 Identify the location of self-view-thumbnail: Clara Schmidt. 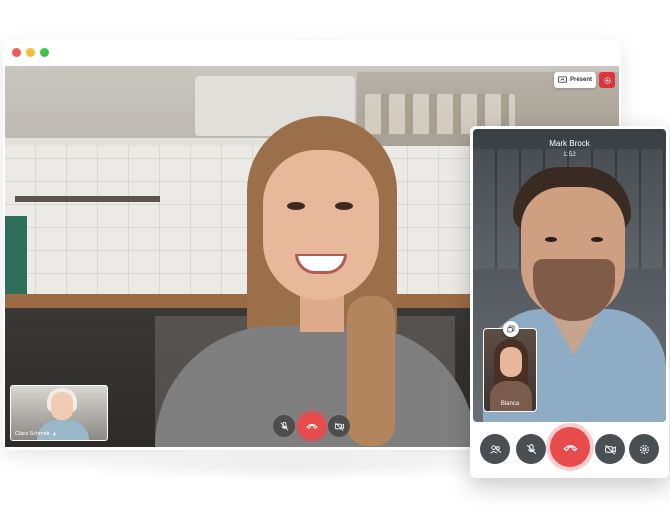
(59, 413).